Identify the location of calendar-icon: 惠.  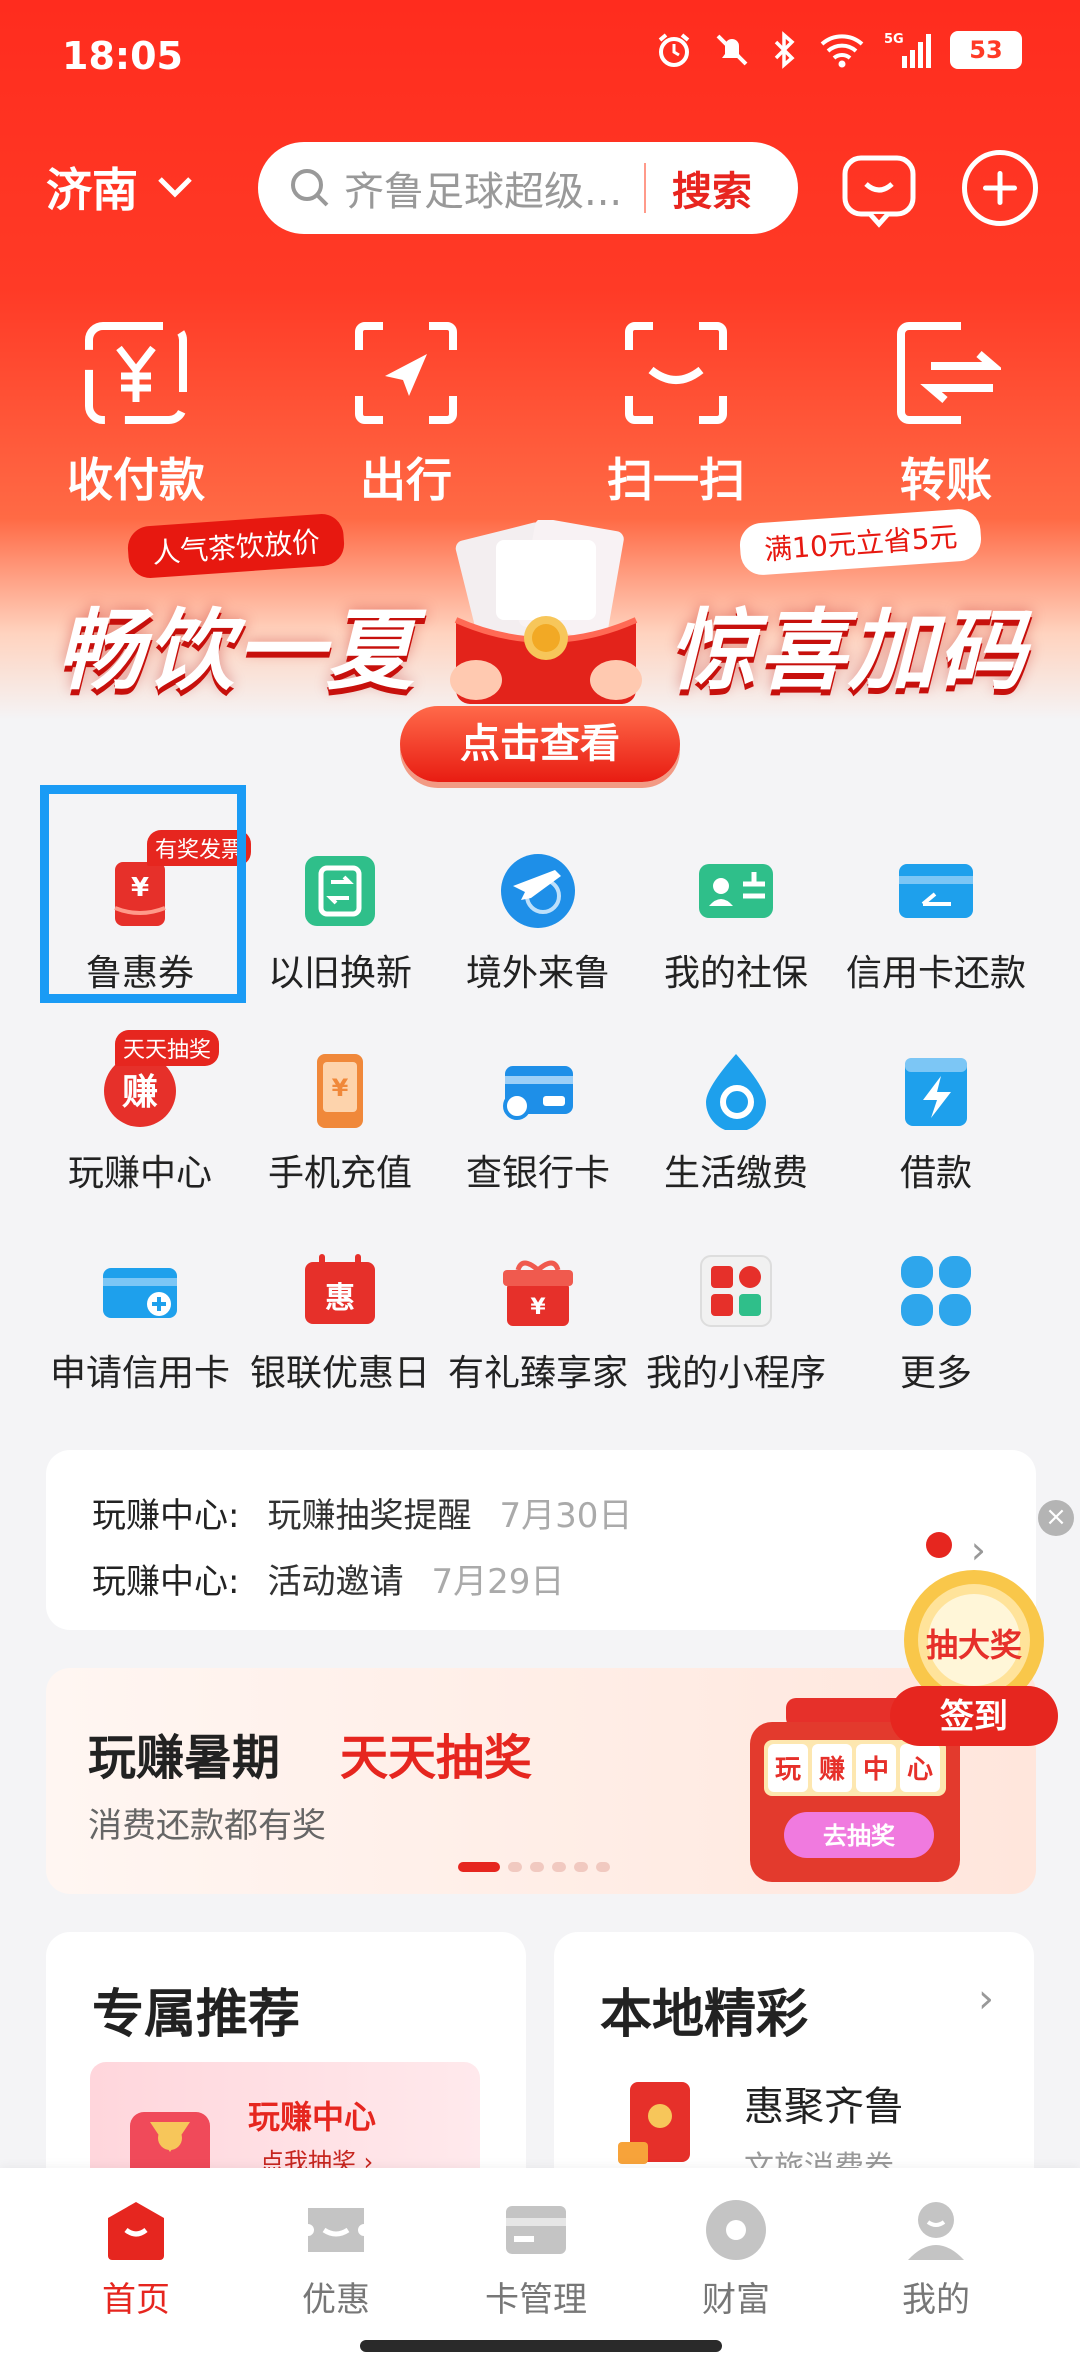
(340, 1289).